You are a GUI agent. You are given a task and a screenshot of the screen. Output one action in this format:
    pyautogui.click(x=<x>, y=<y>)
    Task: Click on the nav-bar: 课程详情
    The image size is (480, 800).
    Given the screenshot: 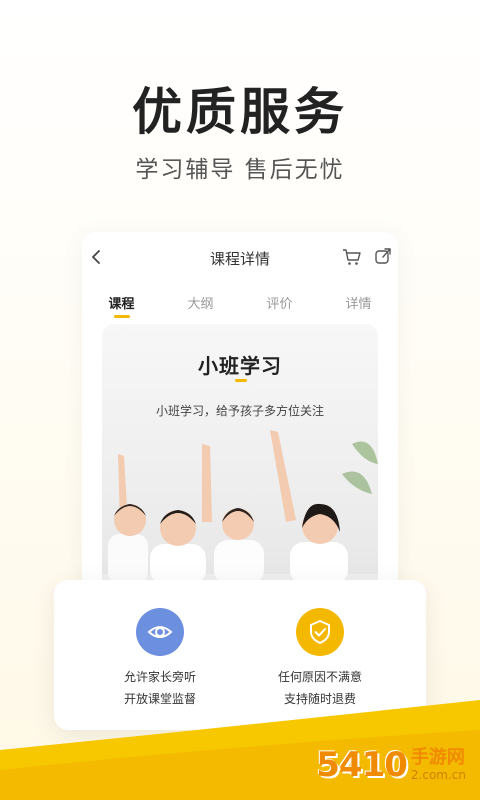 What is the action you would take?
    pyautogui.click(x=240, y=258)
    